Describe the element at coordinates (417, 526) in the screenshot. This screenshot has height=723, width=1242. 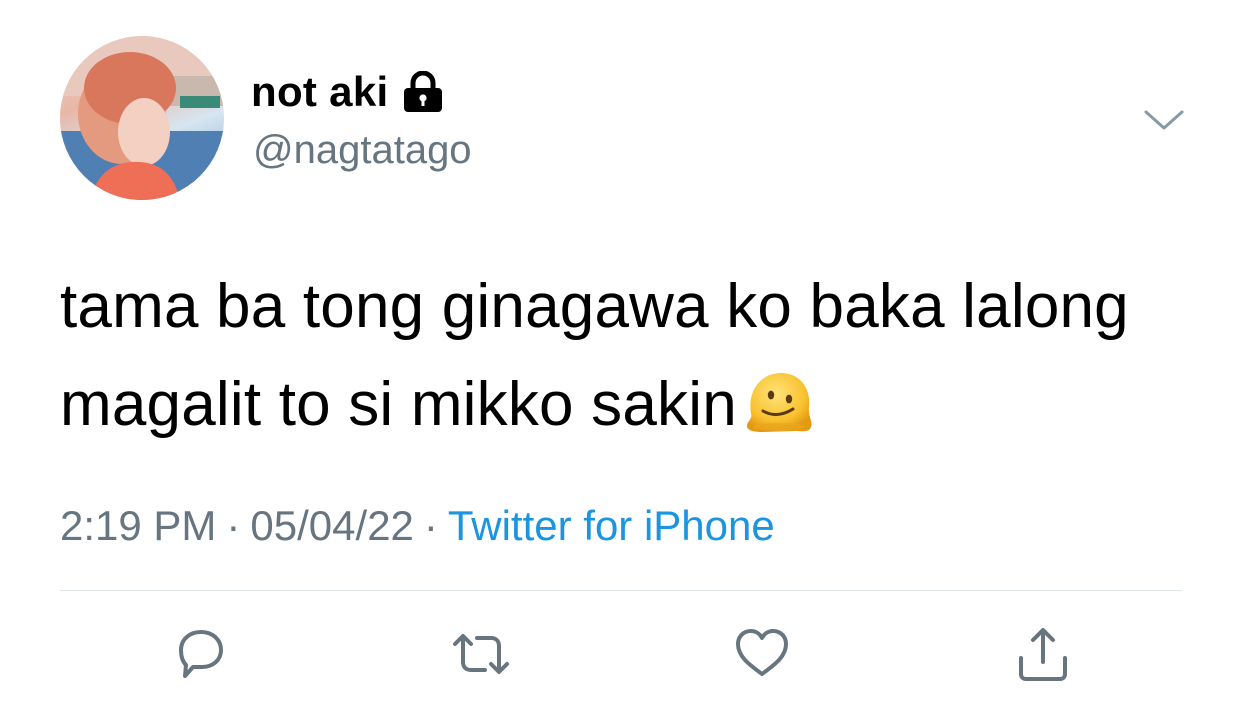
I see `tweet-meta: 2:19 PM · 05/04/22 · Twitter for iPhone` at that location.